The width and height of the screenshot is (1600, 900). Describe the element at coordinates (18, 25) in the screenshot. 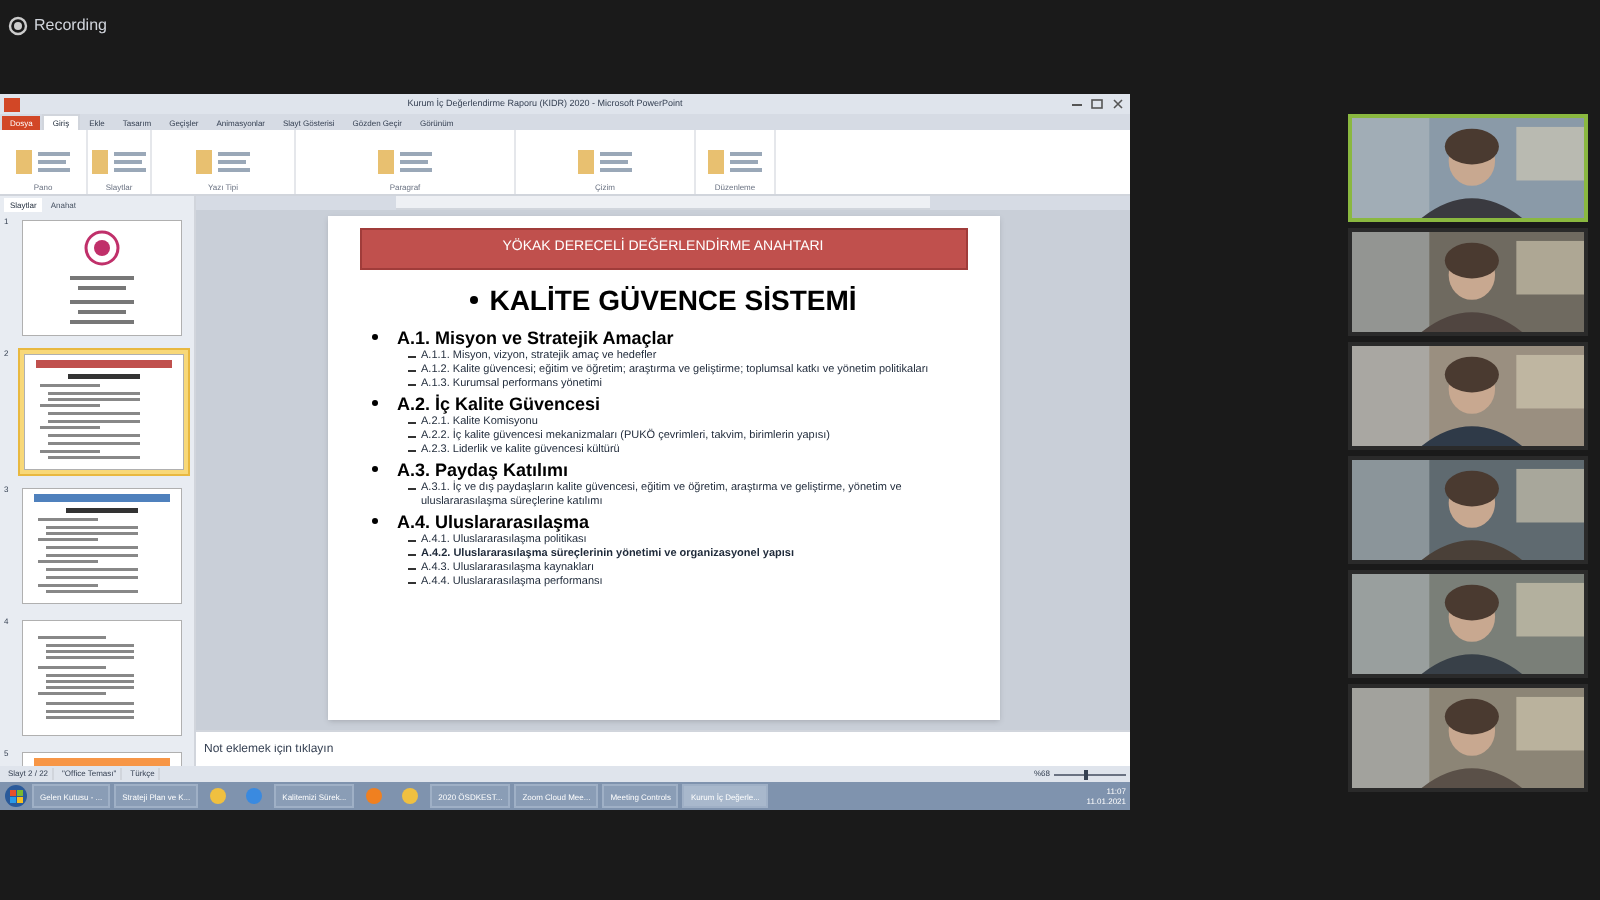

I see `recording-icon` at that location.